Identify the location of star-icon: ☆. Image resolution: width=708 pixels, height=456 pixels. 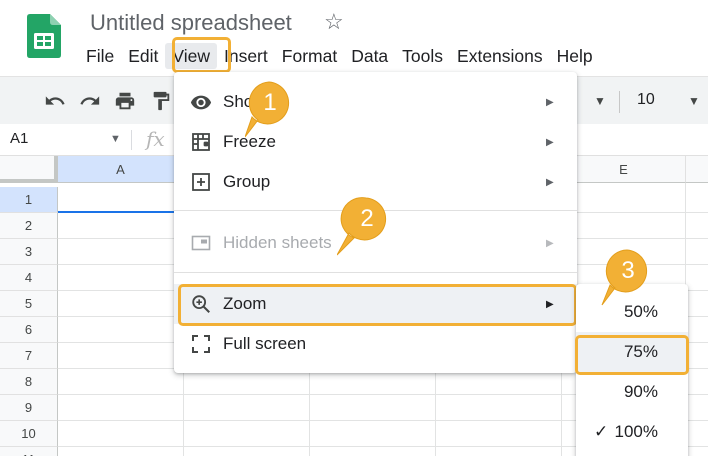
(334, 22).